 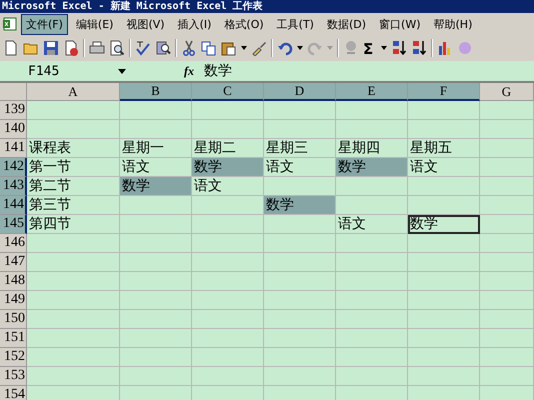 I want to click on printer-icon, so click(x=97, y=48).